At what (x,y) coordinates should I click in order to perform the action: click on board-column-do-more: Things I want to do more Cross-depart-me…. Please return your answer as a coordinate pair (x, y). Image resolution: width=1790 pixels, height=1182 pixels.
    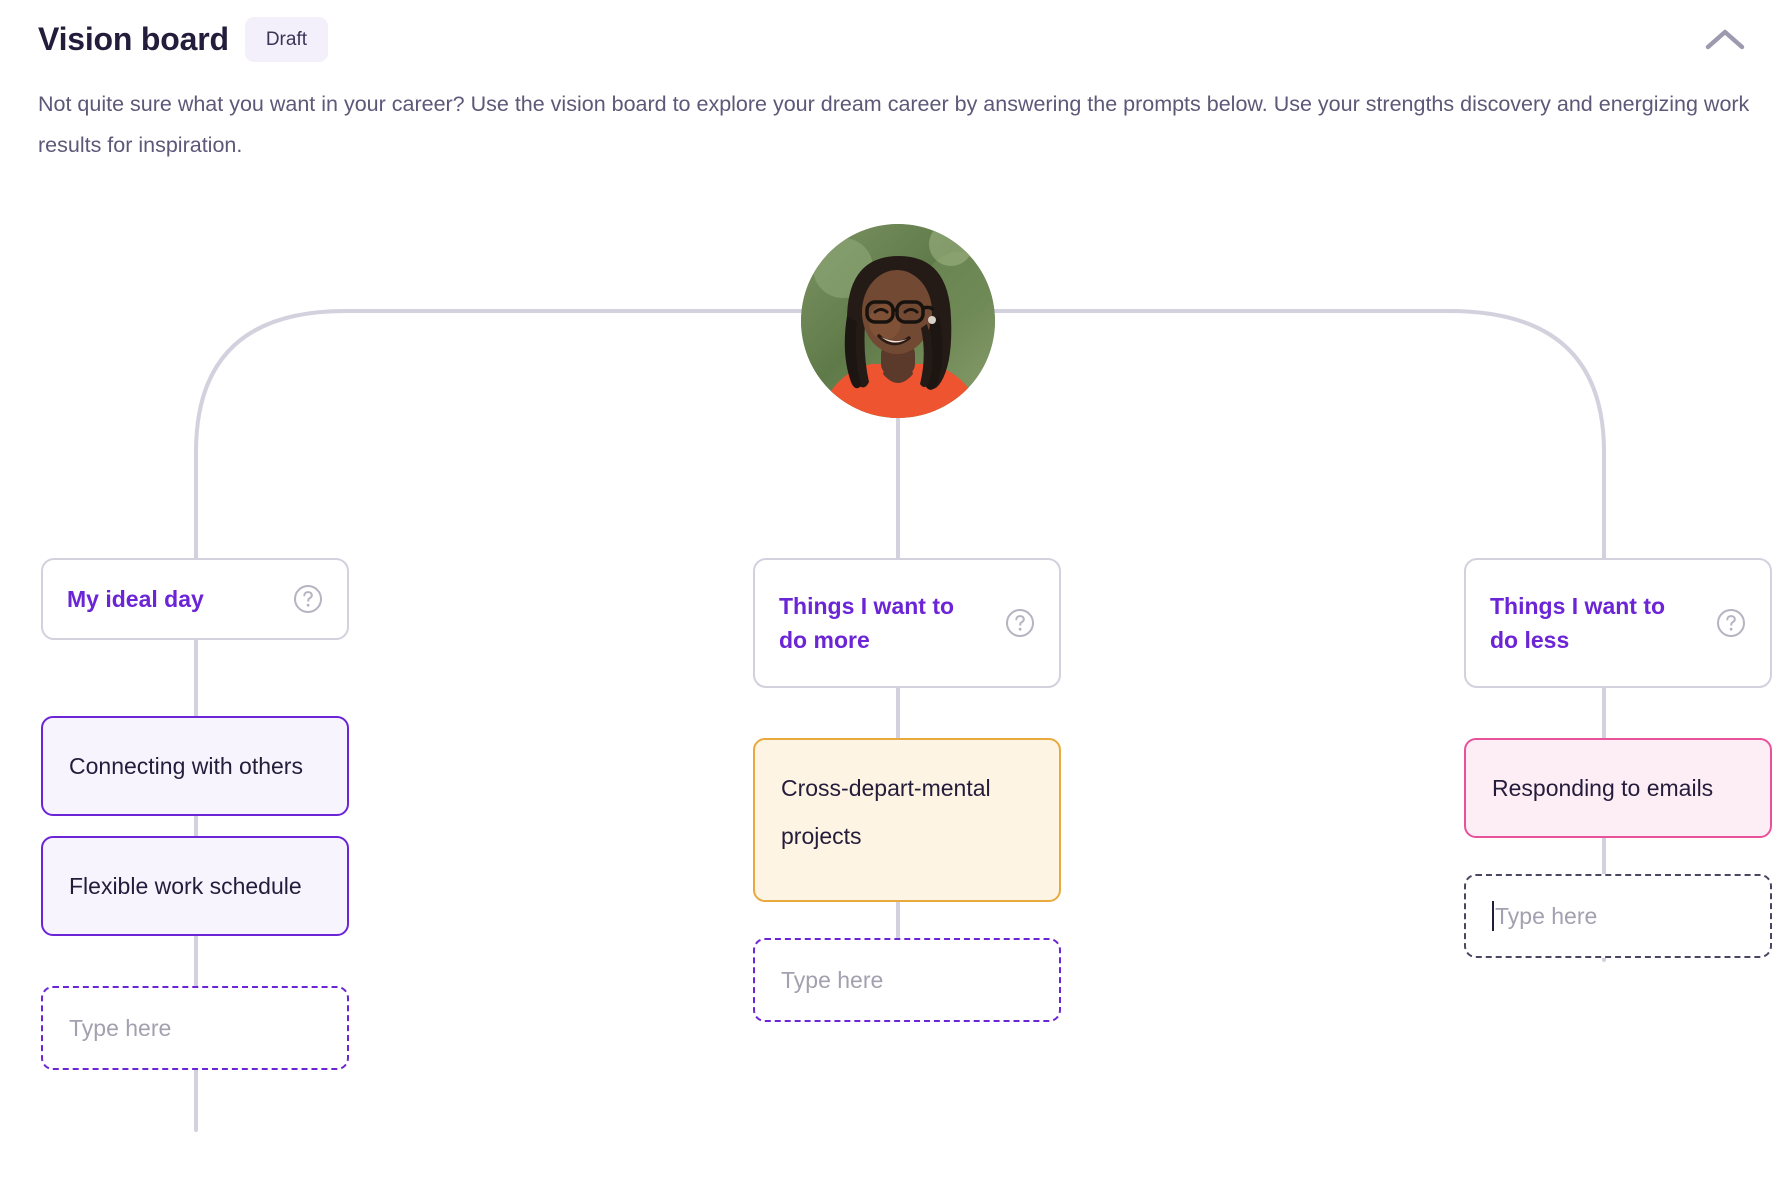
    Looking at the image, I should click on (907, 790).